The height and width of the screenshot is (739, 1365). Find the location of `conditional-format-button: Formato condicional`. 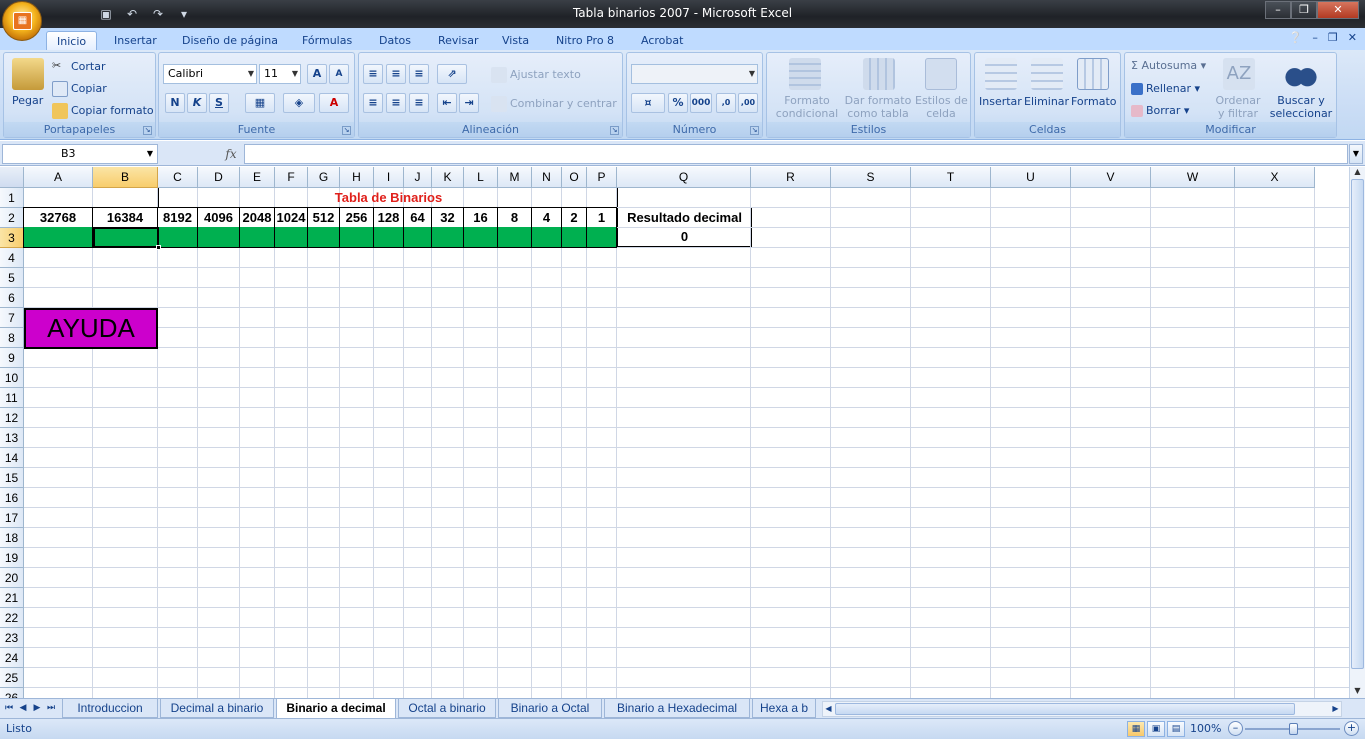

conditional-format-button: Formato condicional is located at coordinates (807, 107).